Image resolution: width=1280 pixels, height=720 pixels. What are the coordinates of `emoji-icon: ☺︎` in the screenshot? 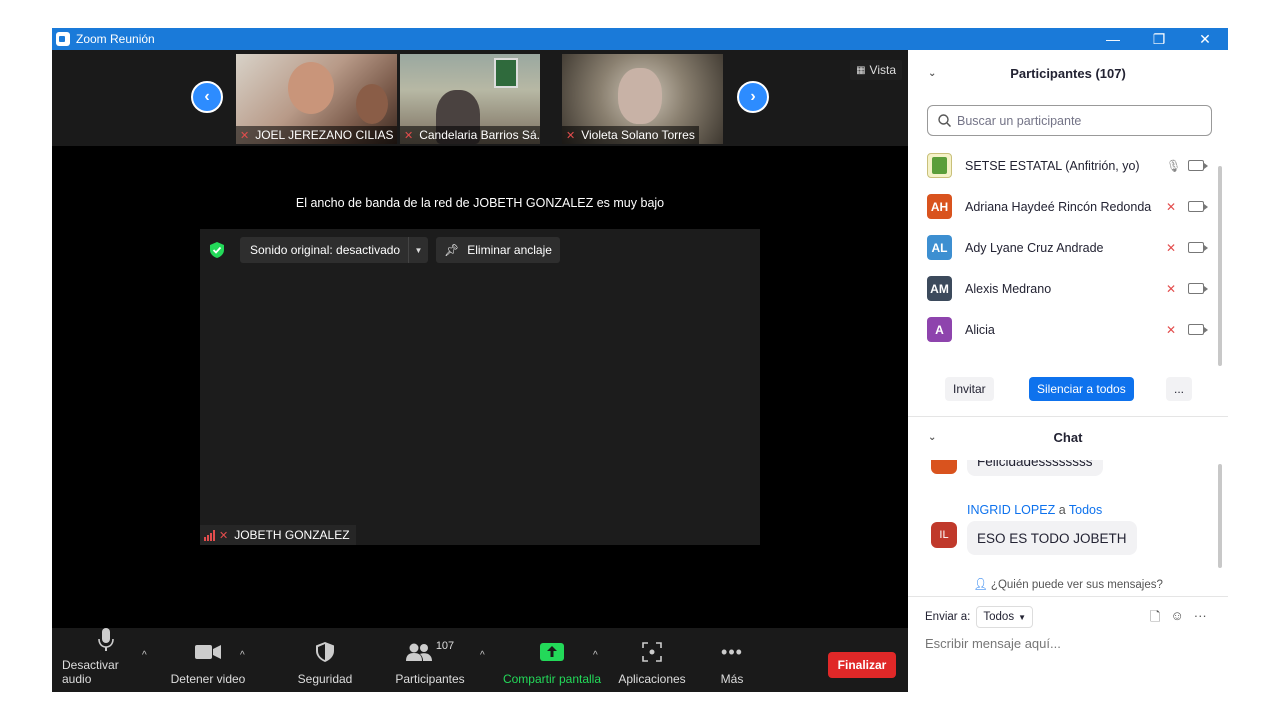 It's located at (1176, 619).